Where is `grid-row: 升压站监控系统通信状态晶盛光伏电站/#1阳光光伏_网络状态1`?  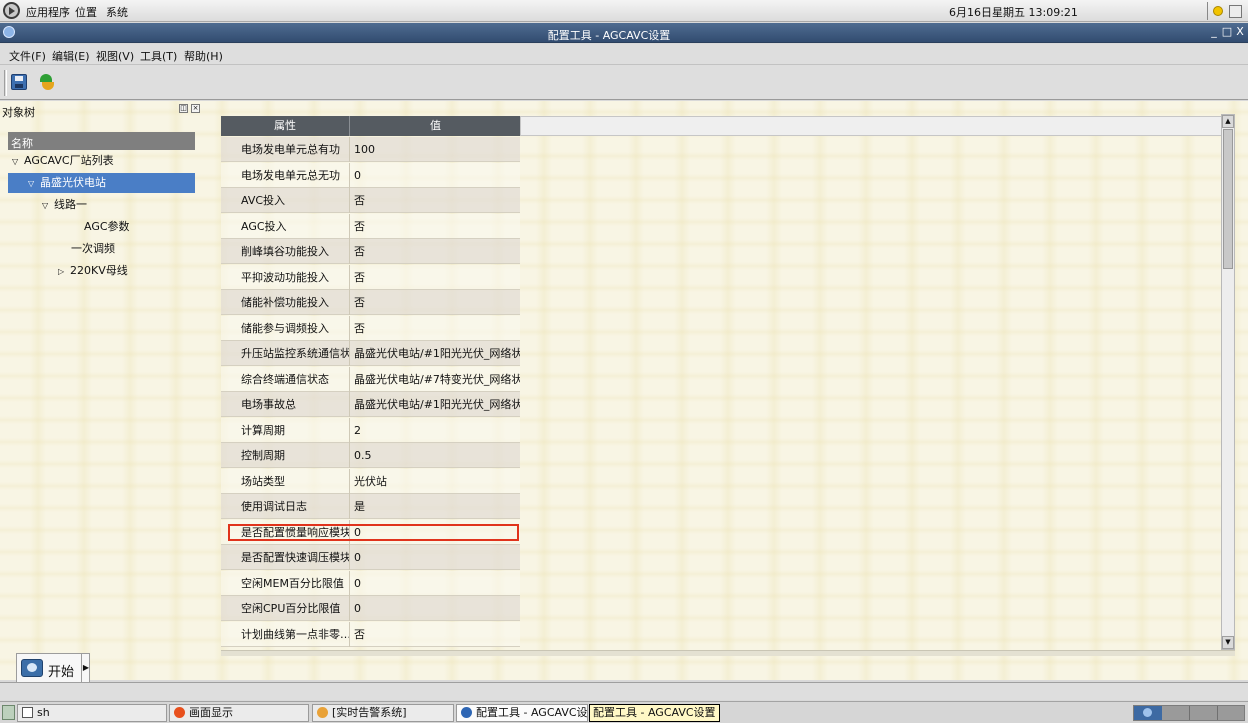
grid-row: 升压站监控系统通信状态晶盛光伏电站/#1阳光光伏_网络状态1 is located at coordinates (370, 353).